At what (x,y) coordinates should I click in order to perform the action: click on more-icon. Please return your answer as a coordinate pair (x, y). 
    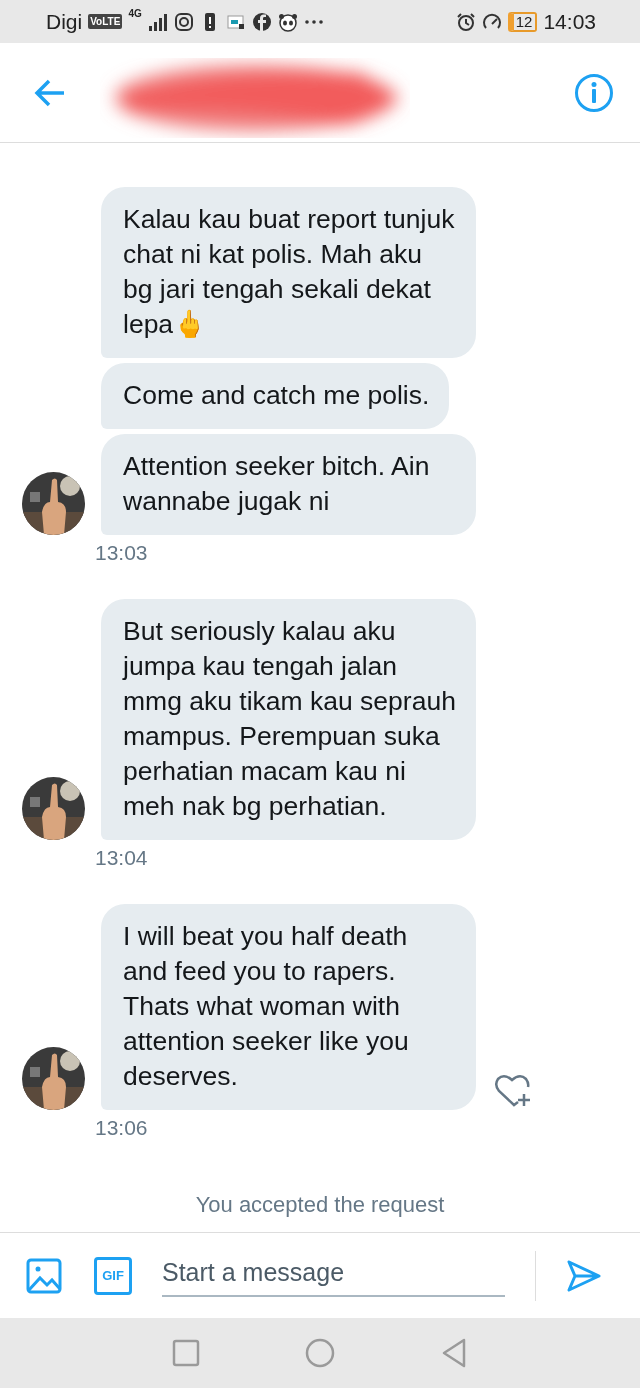
    Looking at the image, I should click on (313, 21).